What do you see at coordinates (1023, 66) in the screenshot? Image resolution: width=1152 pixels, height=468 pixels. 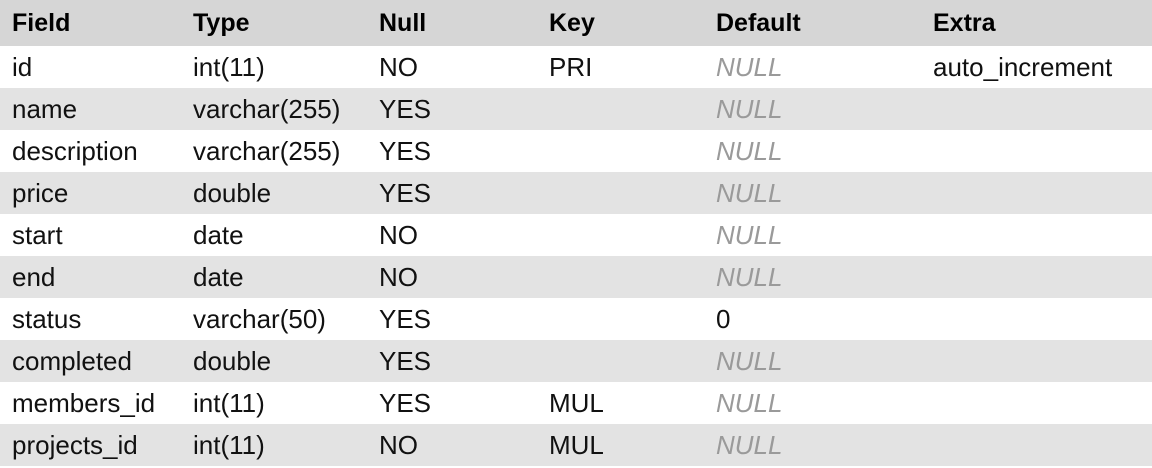 I see `cell-extra: auto_increment` at bounding box center [1023, 66].